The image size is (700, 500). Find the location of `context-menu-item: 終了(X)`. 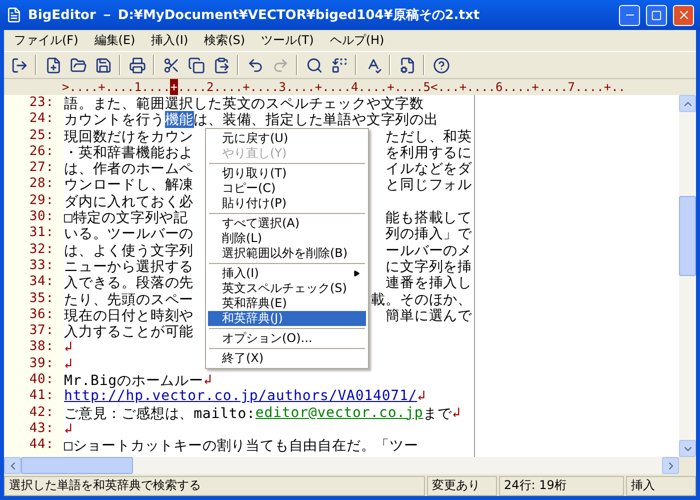

context-menu-item: 終了(X) is located at coordinates (287, 358).